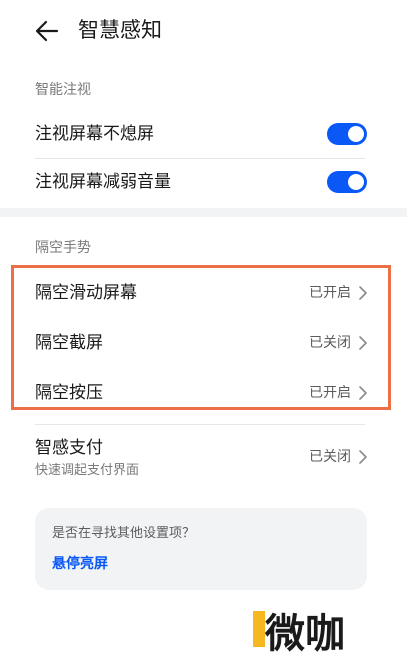  I want to click on setting-row-lower-volume: 注视屏幕减弱音量, so click(203, 183).